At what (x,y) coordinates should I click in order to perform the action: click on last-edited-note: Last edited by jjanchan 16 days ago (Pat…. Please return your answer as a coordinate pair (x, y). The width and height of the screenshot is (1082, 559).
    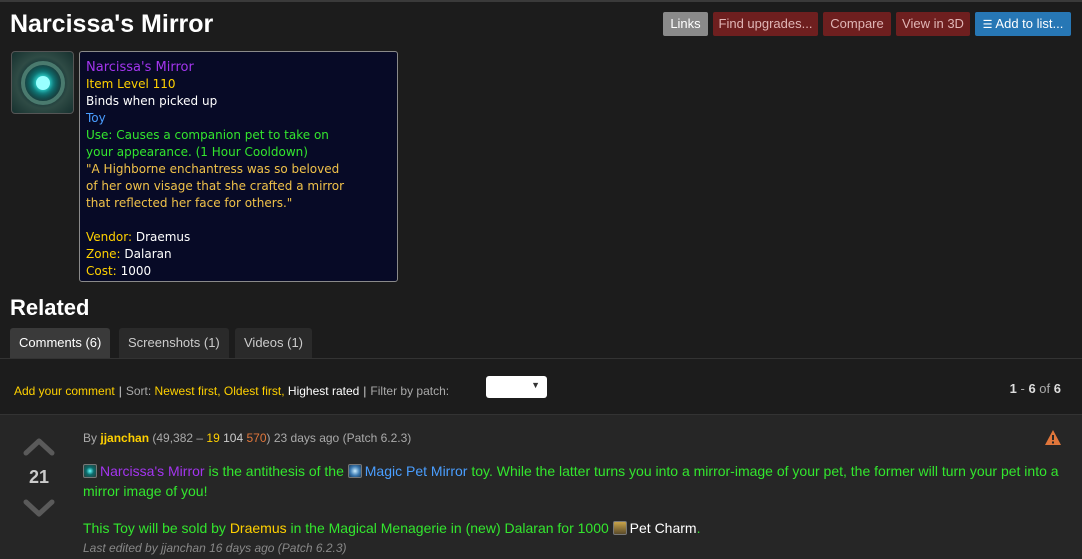
    Looking at the image, I should click on (215, 548).